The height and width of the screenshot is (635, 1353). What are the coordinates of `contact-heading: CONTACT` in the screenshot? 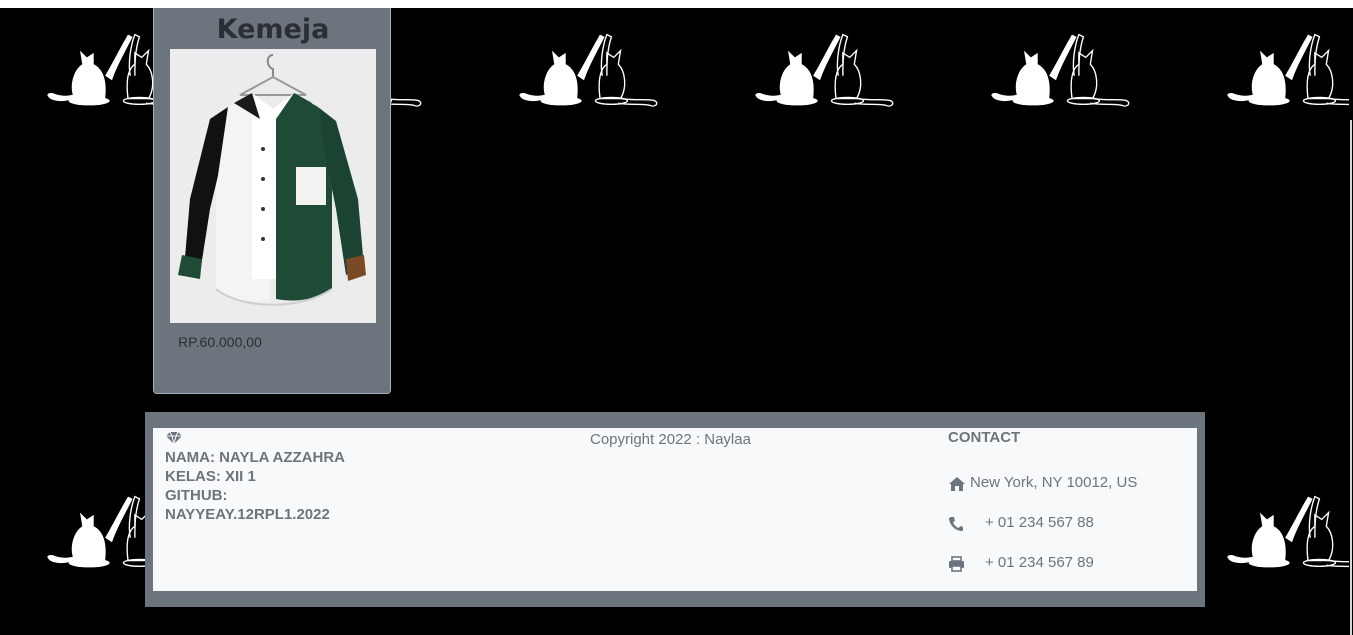 It's located at (984, 437).